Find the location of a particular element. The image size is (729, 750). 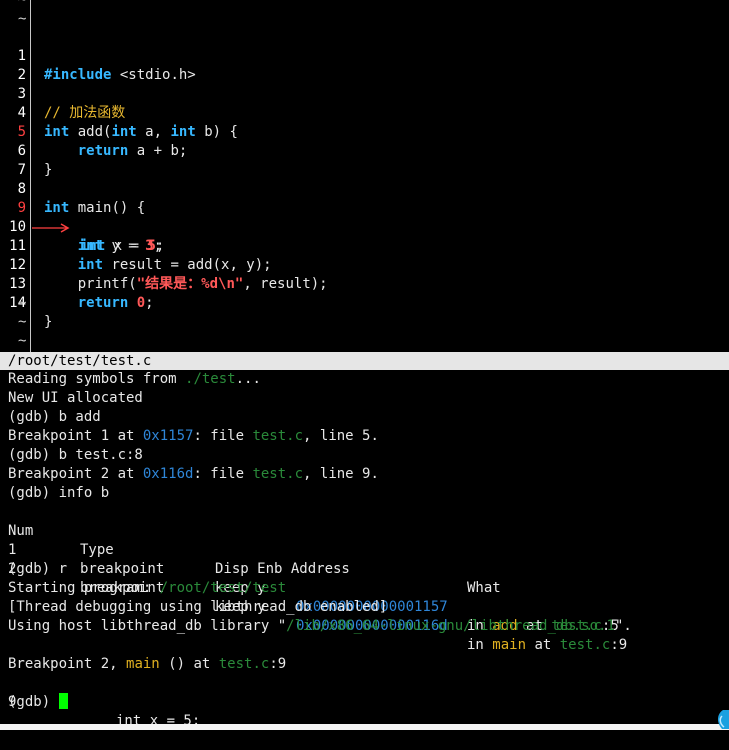

source-line: 7 is located at coordinates (17, 160).